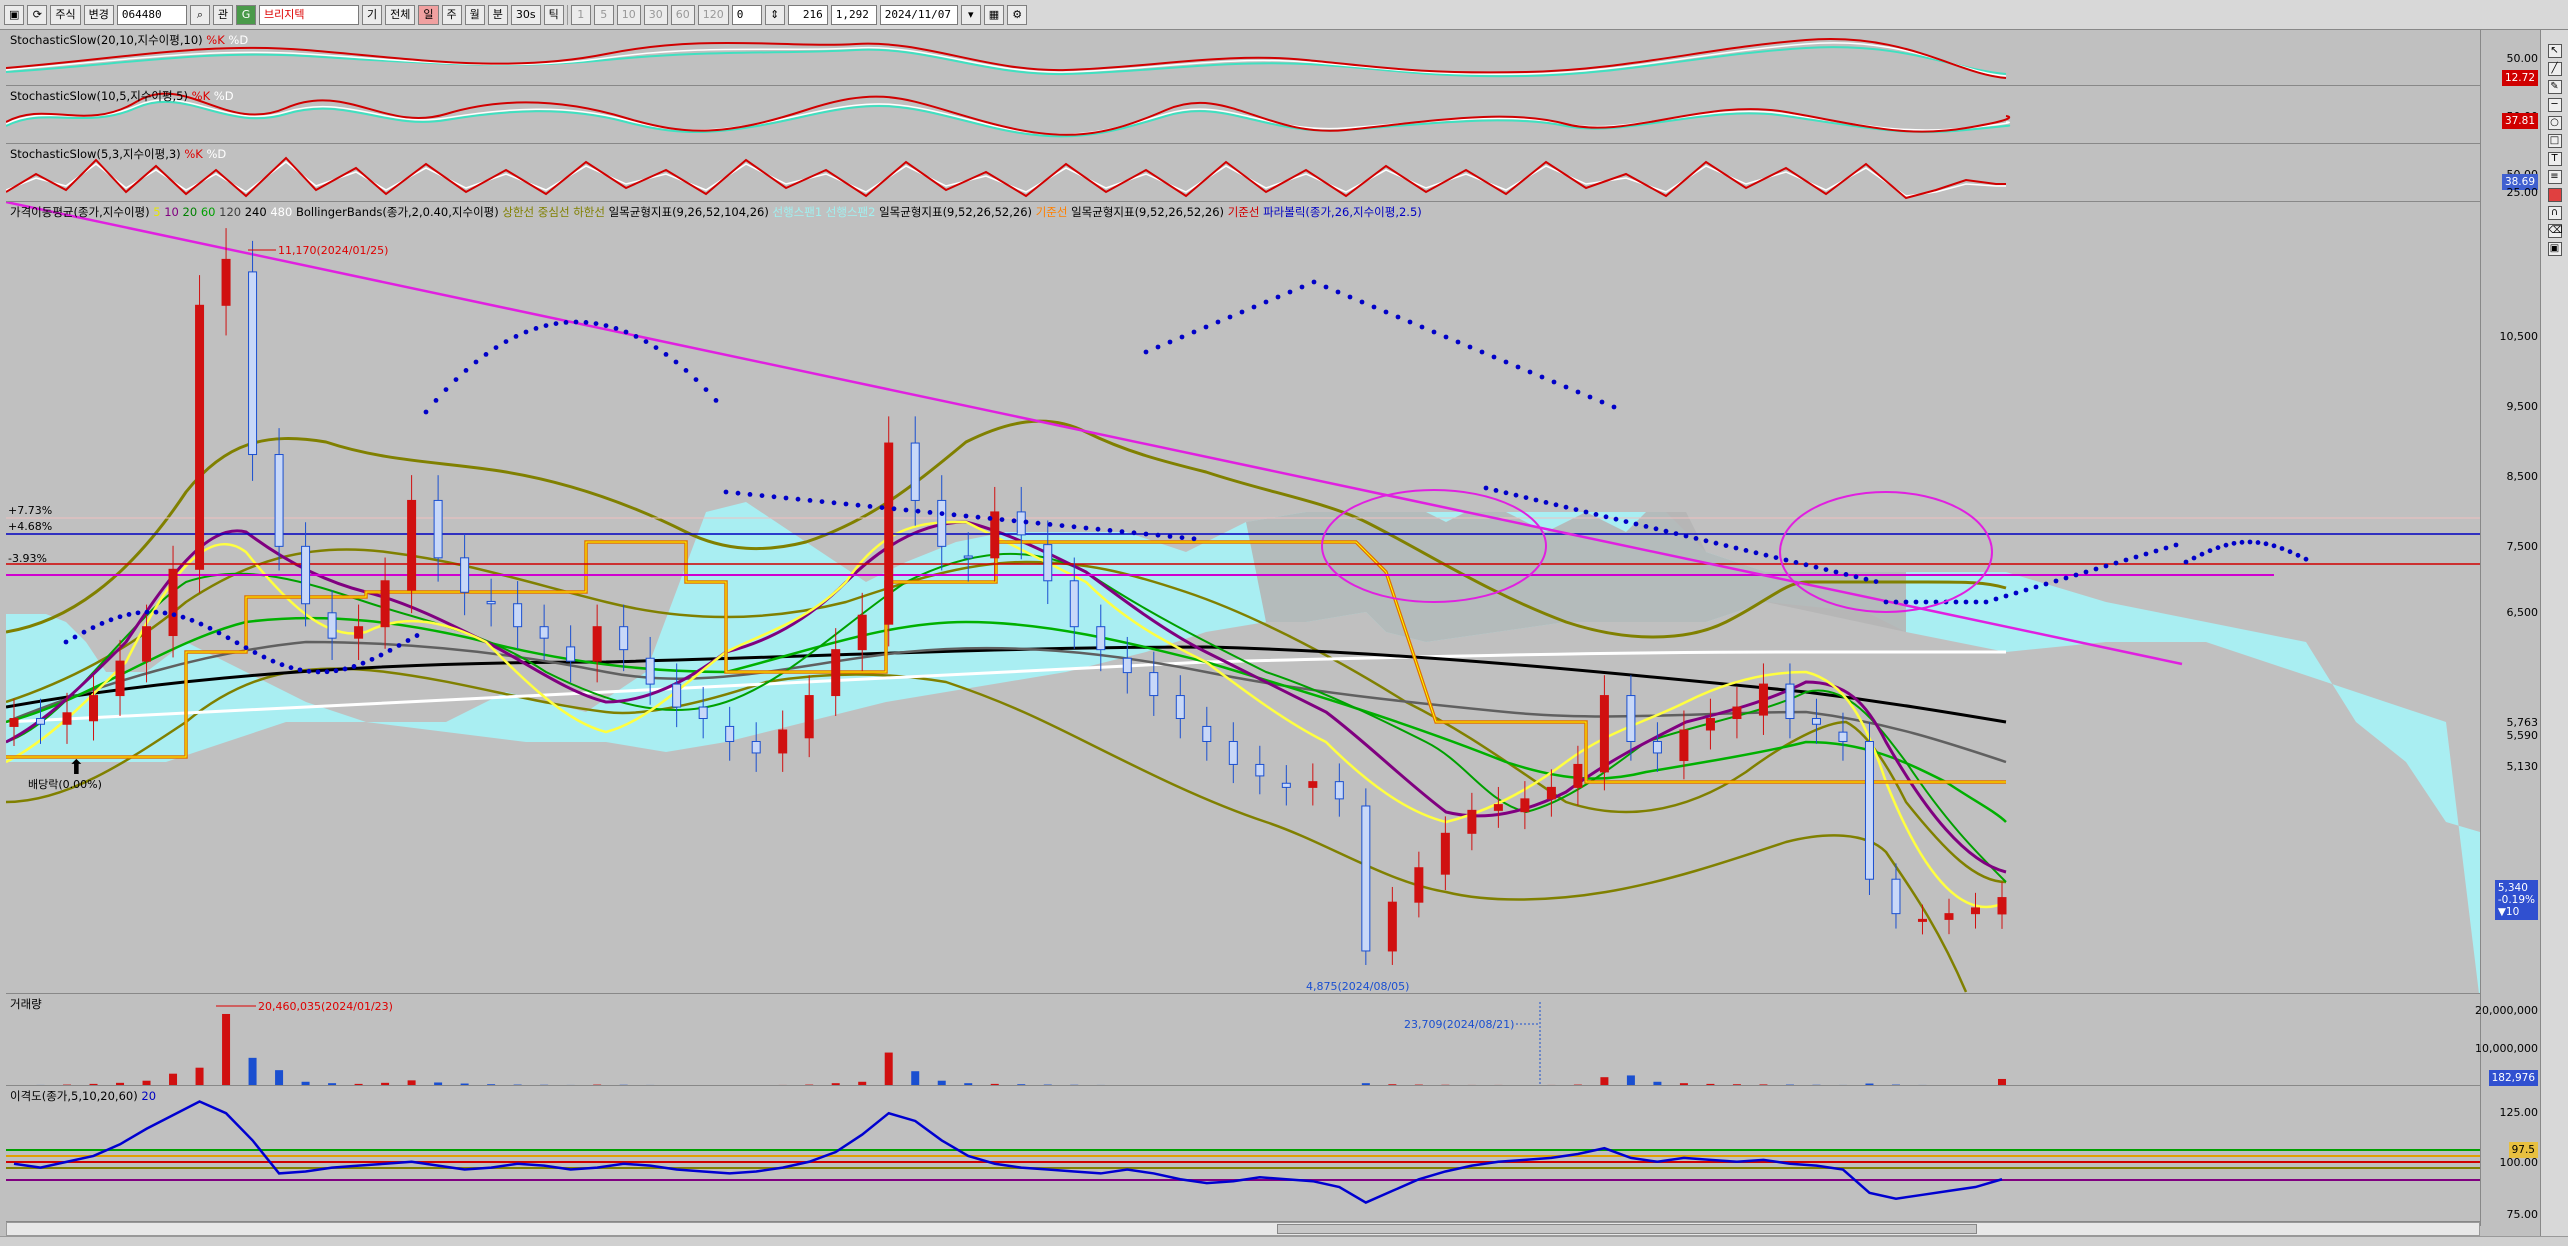  Describe the element at coordinates (2555, 231) in the screenshot. I see `eraser-tool-icon: ⌫` at that location.